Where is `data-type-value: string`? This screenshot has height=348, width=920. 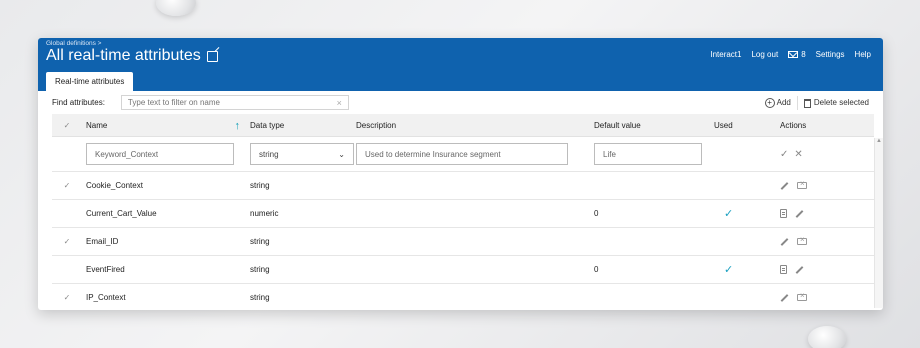
data-type-value: string is located at coordinates (269, 154).